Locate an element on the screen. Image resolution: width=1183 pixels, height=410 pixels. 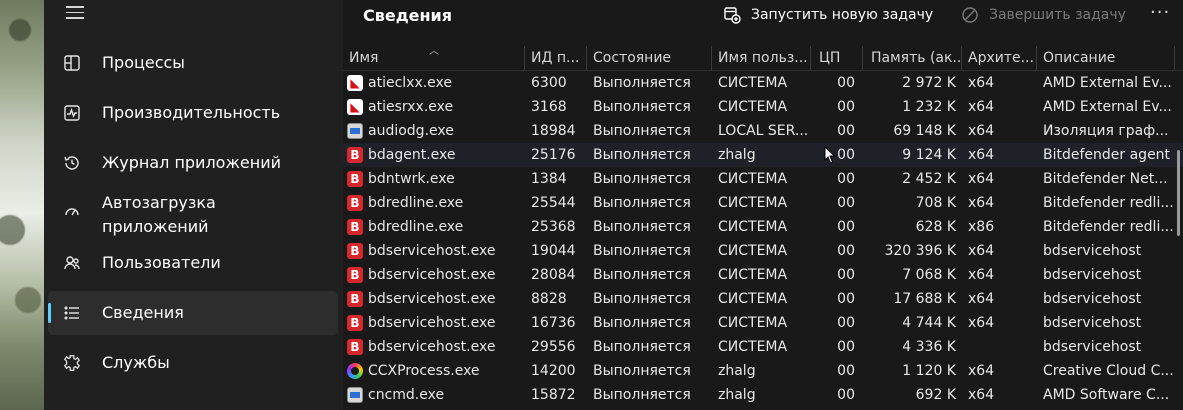
sidebar-item-app-history: Журнал приложений is located at coordinates (193, 163).